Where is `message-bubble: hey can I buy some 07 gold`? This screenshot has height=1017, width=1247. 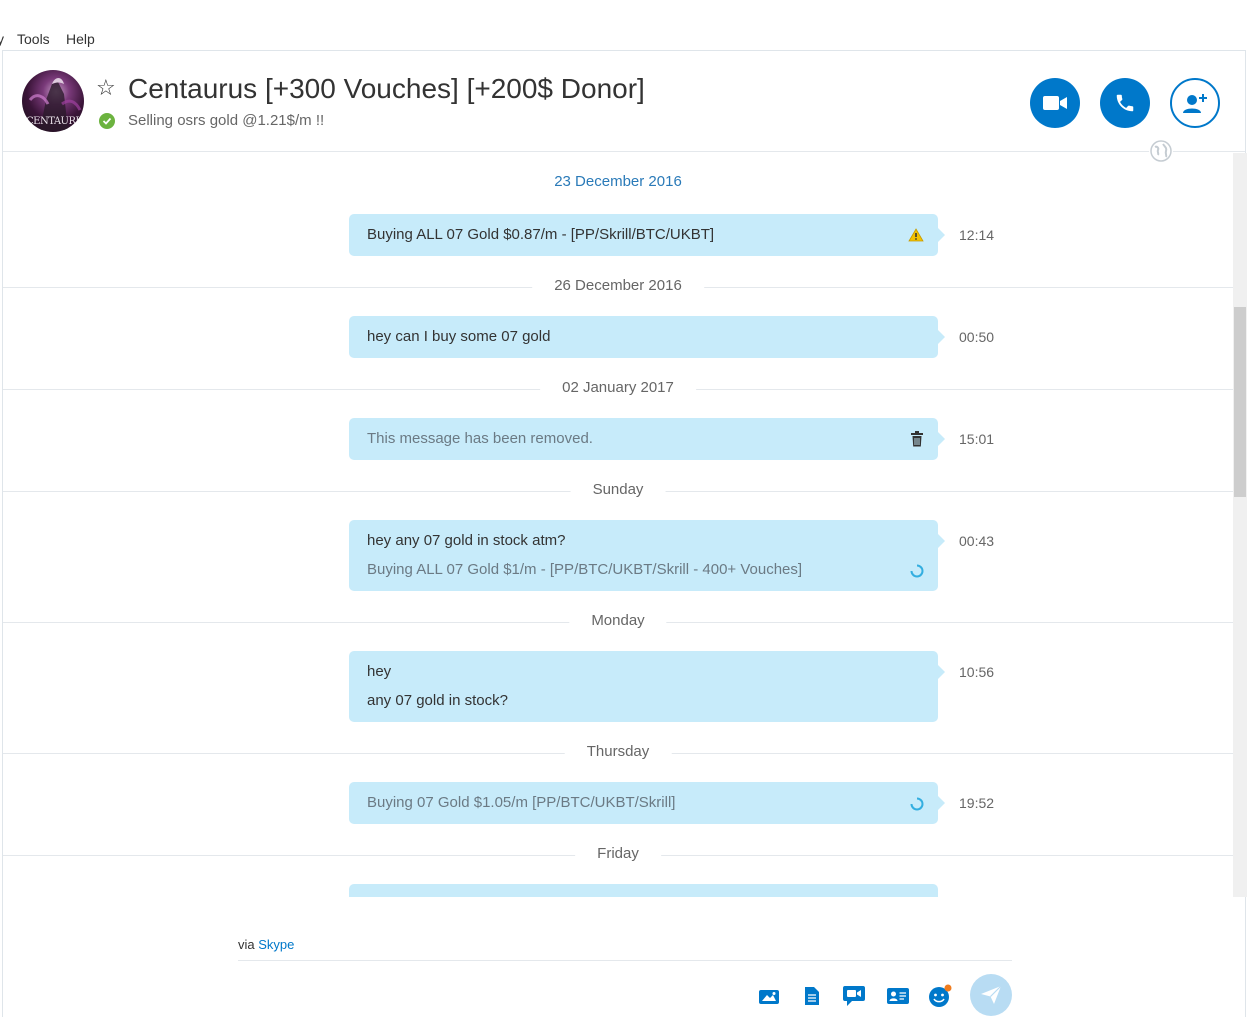
message-bubble: hey can I buy some 07 gold is located at coordinates (647, 337).